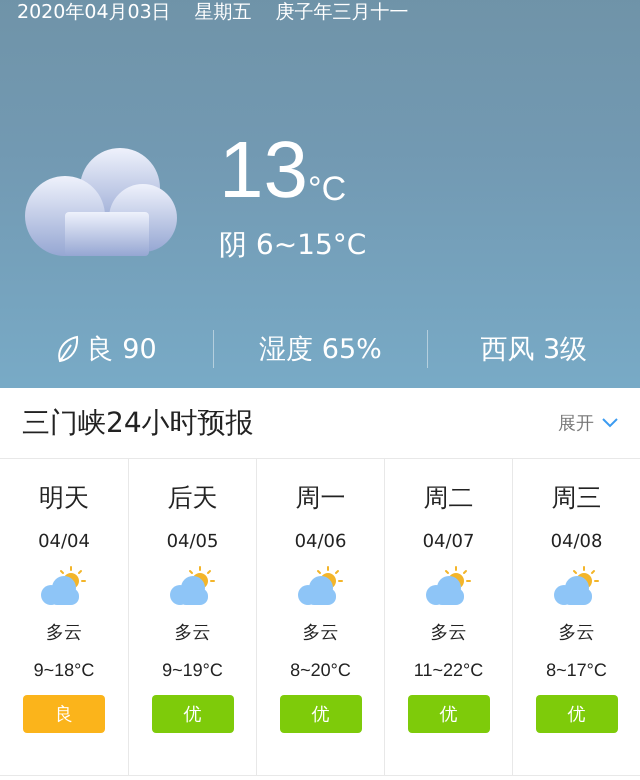 The width and height of the screenshot is (640, 780). Describe the element at coordinates (223, 12) in the screenshot. I see `weekday: 星期五` at that location.